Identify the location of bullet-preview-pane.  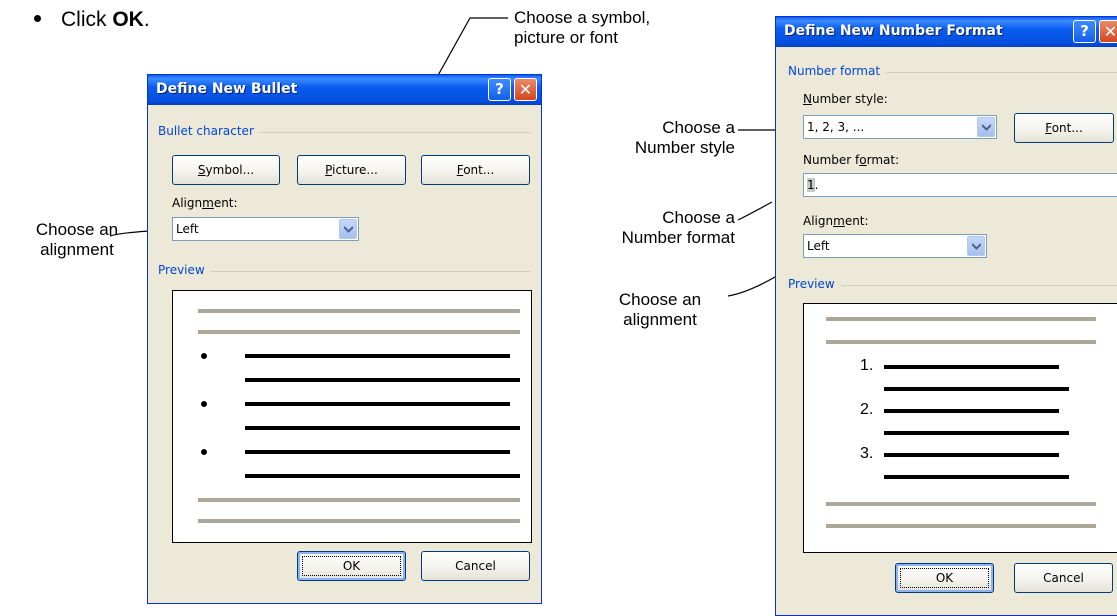
(352, 416).